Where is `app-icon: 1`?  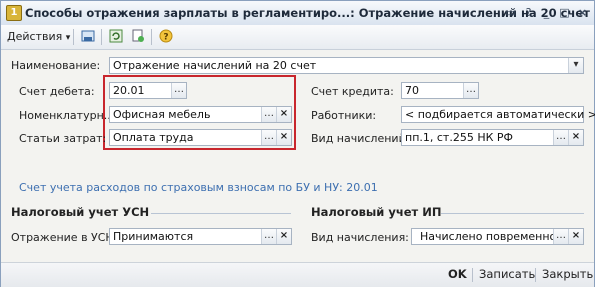 app-icon: 1 is located at coordinates (14, 13).